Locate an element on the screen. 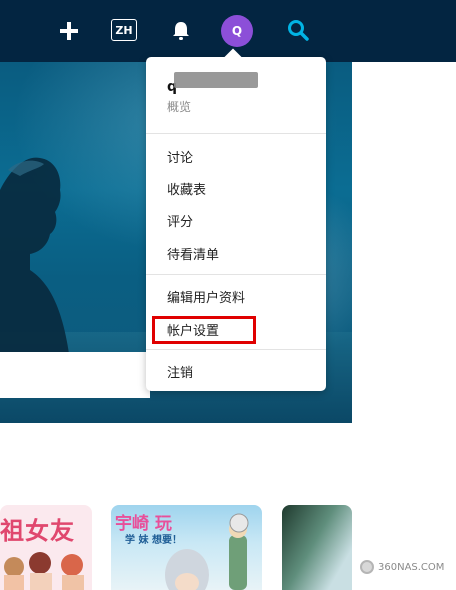 The image size is (456, 590). watermark: 360NAS.COM is located at coordinates (402, 567).